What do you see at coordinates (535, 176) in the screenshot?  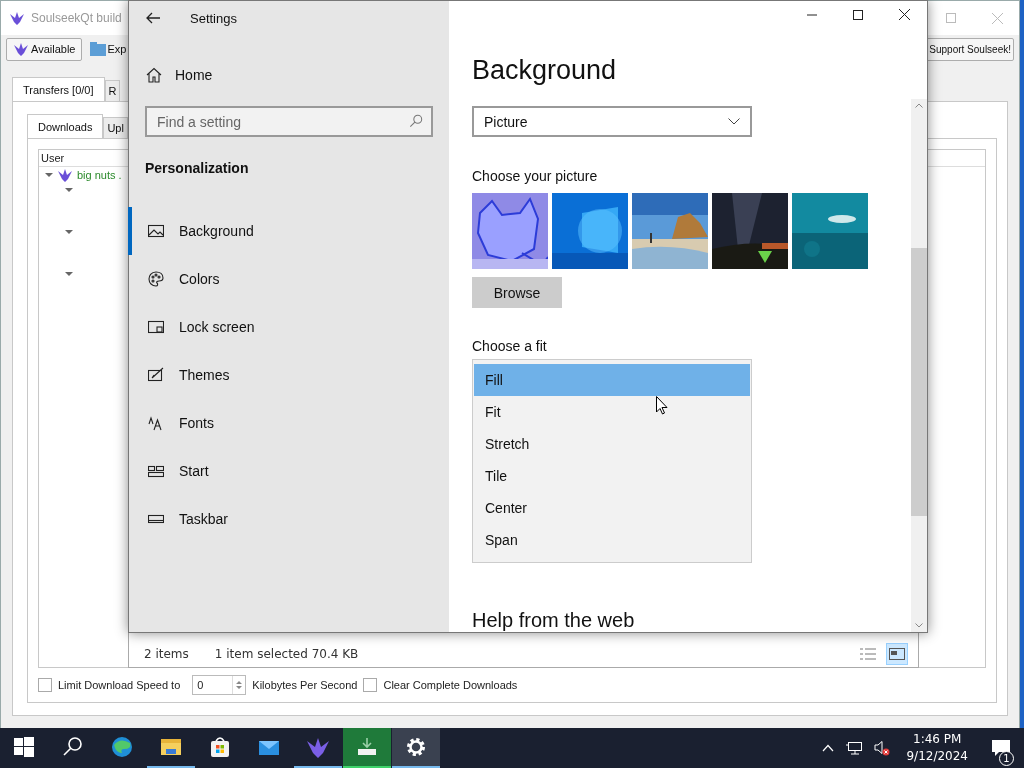 I see `field-label: Choose your picture` at bounding box center [535, 176].